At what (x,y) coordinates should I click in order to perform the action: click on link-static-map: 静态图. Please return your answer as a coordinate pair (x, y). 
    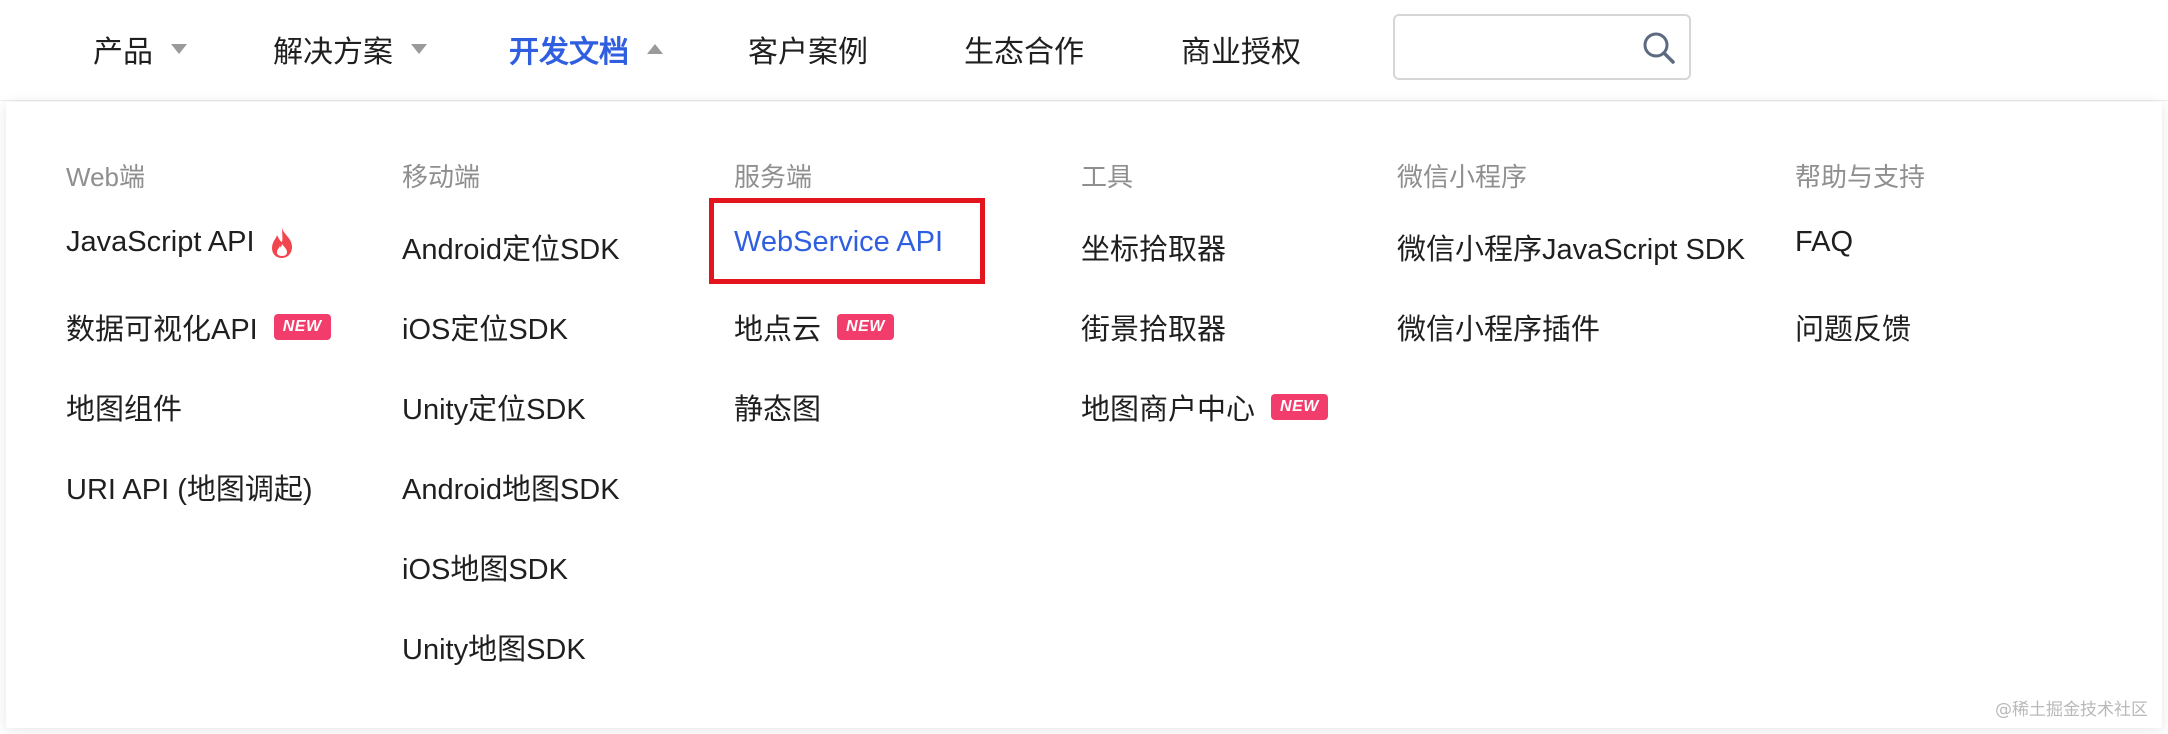
    Looking at the image, I should click on (777, 407).